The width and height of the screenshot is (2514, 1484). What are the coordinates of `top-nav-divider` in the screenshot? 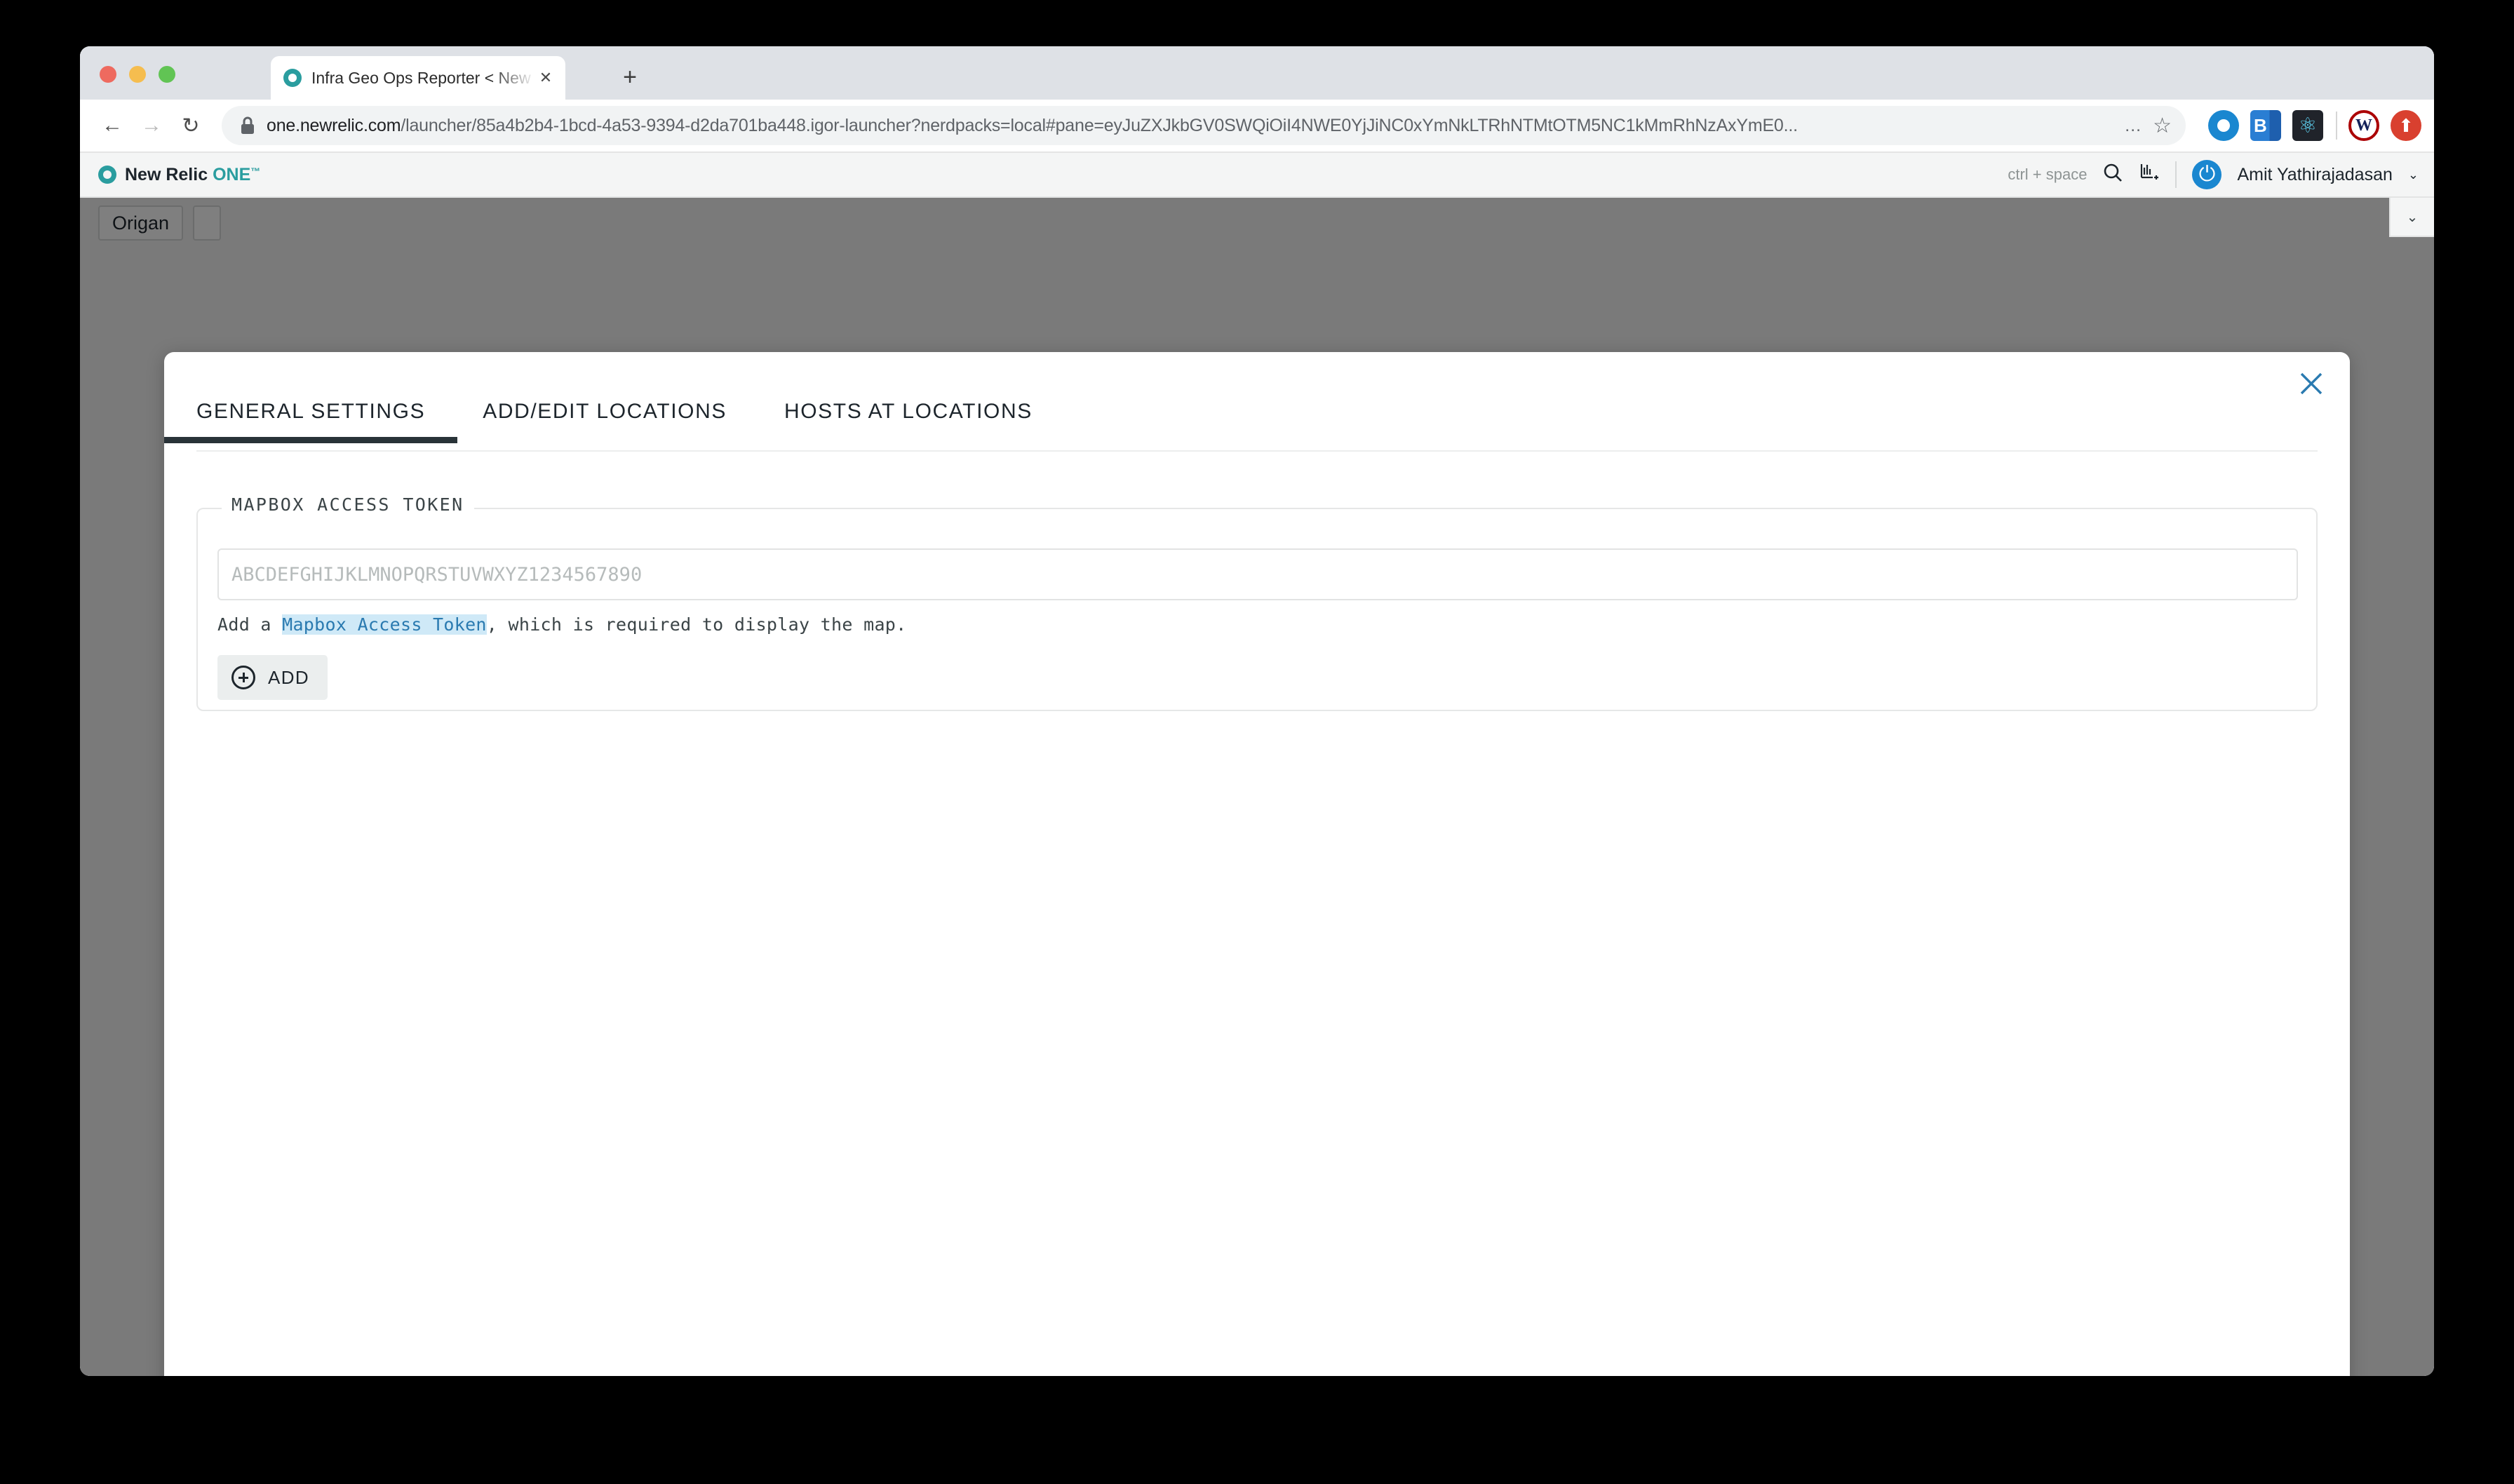 It's located at (2176, 174).